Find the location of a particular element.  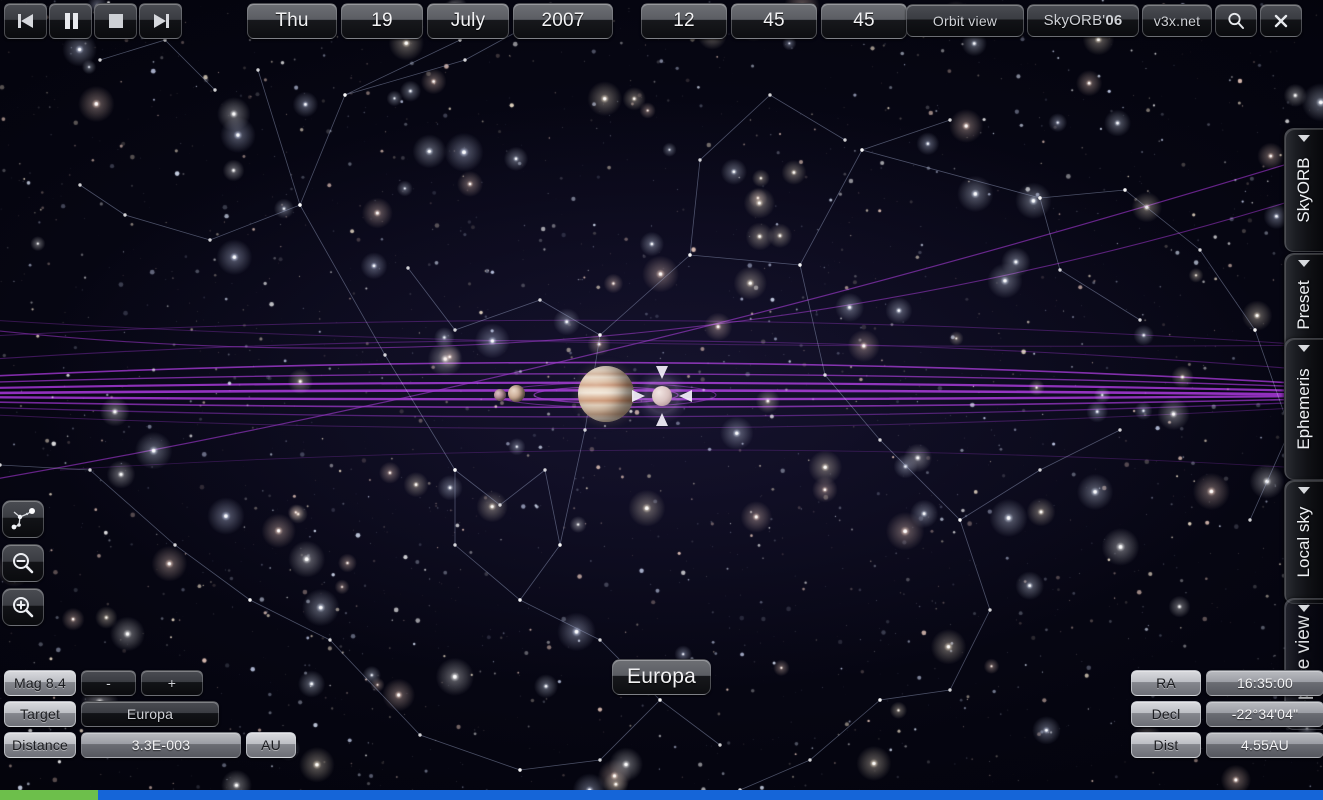

sidebar-tab-label: Ephemeris is located at coordinates (1303, 409).